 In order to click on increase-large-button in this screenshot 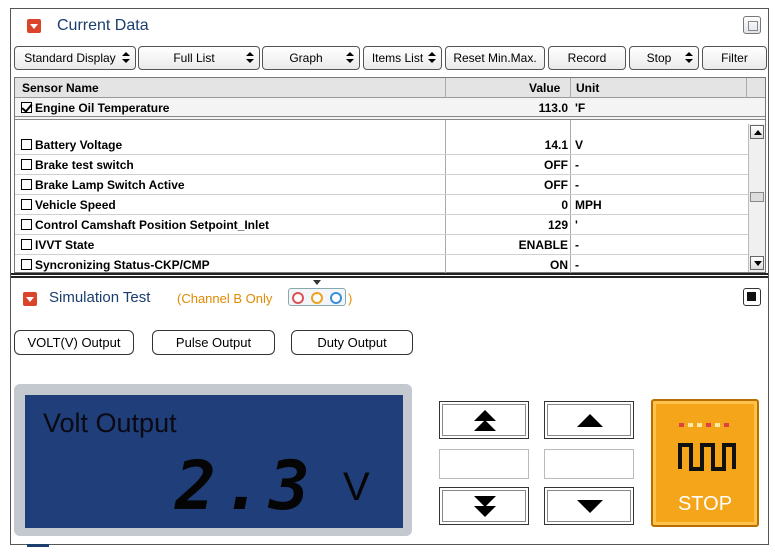, I will do `click(484, 420)`.